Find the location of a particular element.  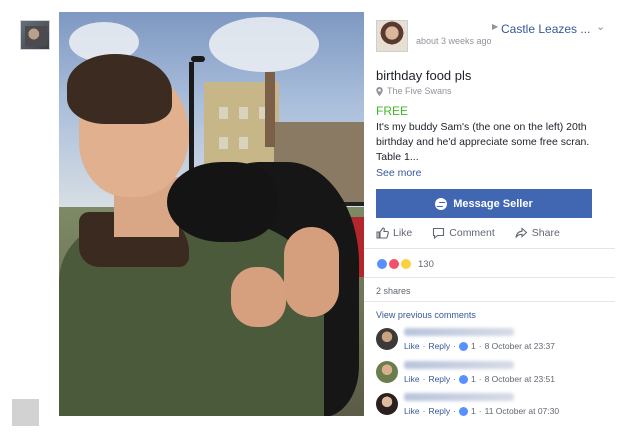

comment-time: 11 October at 07:30 is located at coordinates (522, 411).